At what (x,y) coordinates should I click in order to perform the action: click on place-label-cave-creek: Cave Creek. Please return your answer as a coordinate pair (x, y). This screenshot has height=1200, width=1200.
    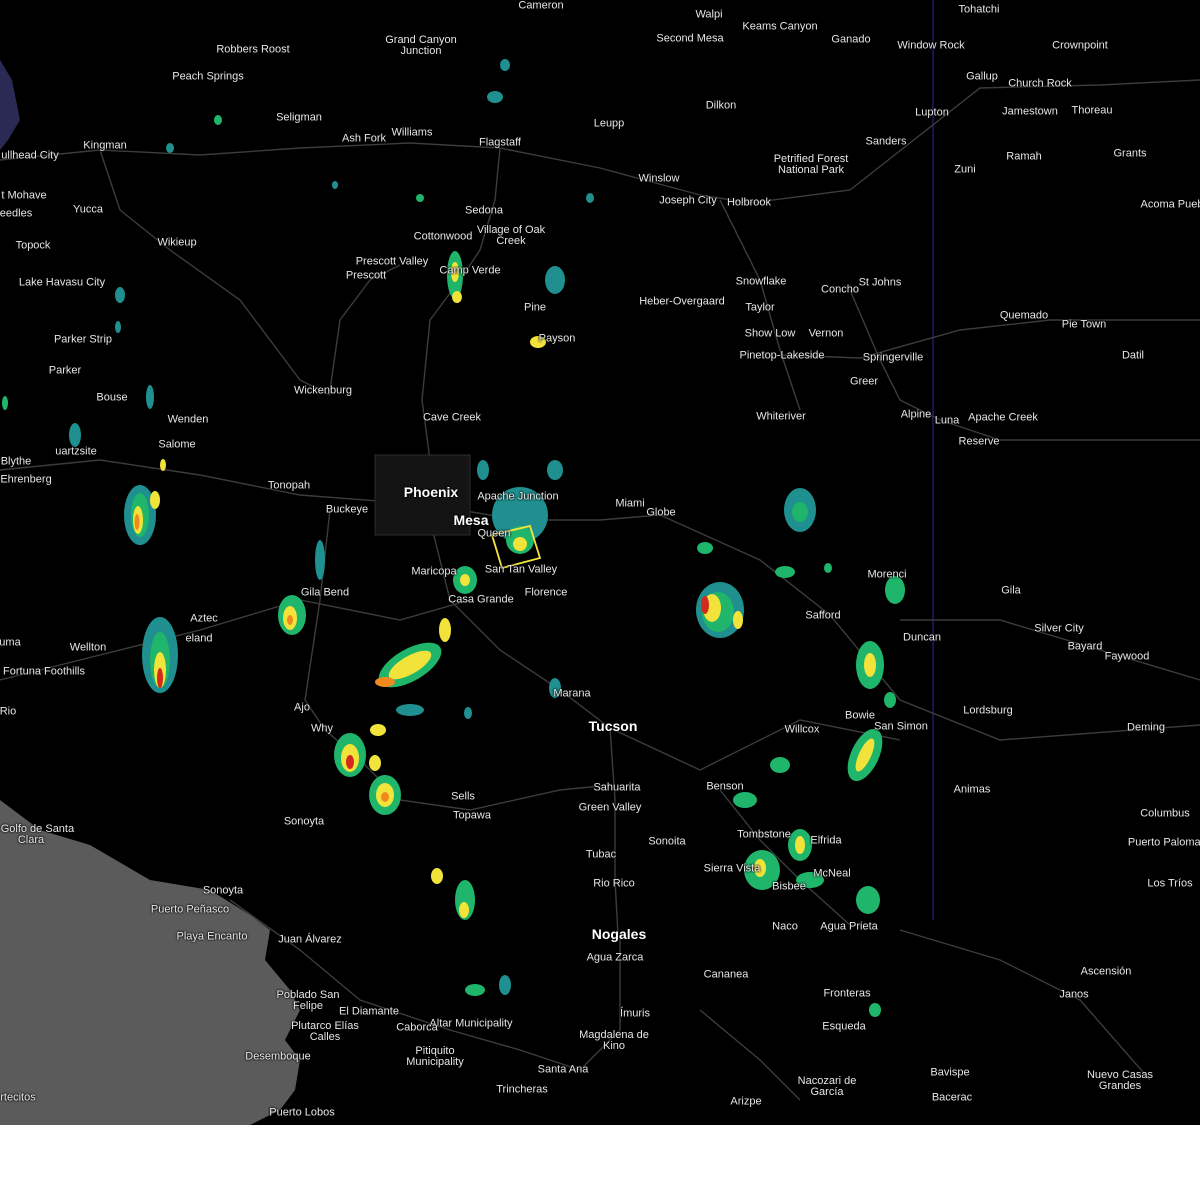
    Looking at the image, I should click on (452, 417).